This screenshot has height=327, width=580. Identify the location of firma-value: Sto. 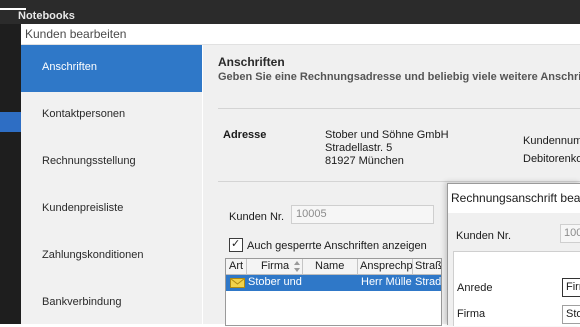
(573, 314).